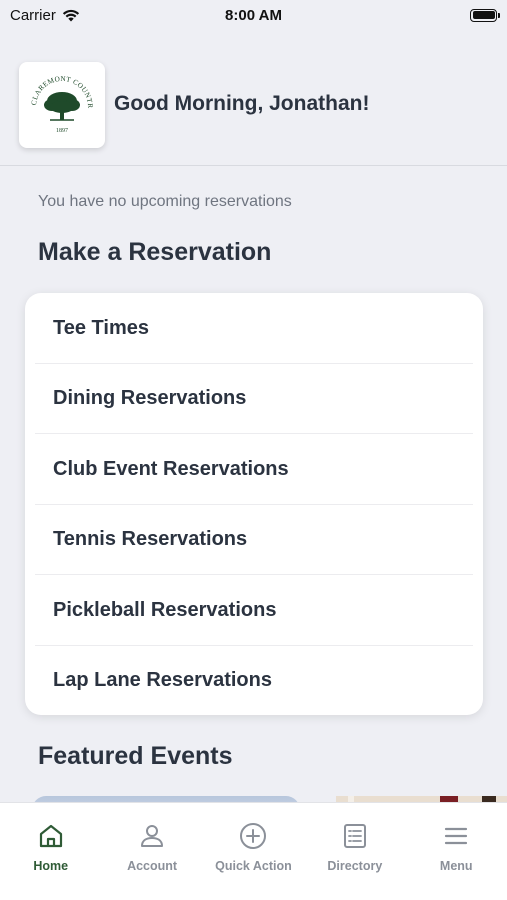 This screenshot has width=507, height=900. I want to click on reservation-item-label: Pickleball Reservations, so click(165, 609).